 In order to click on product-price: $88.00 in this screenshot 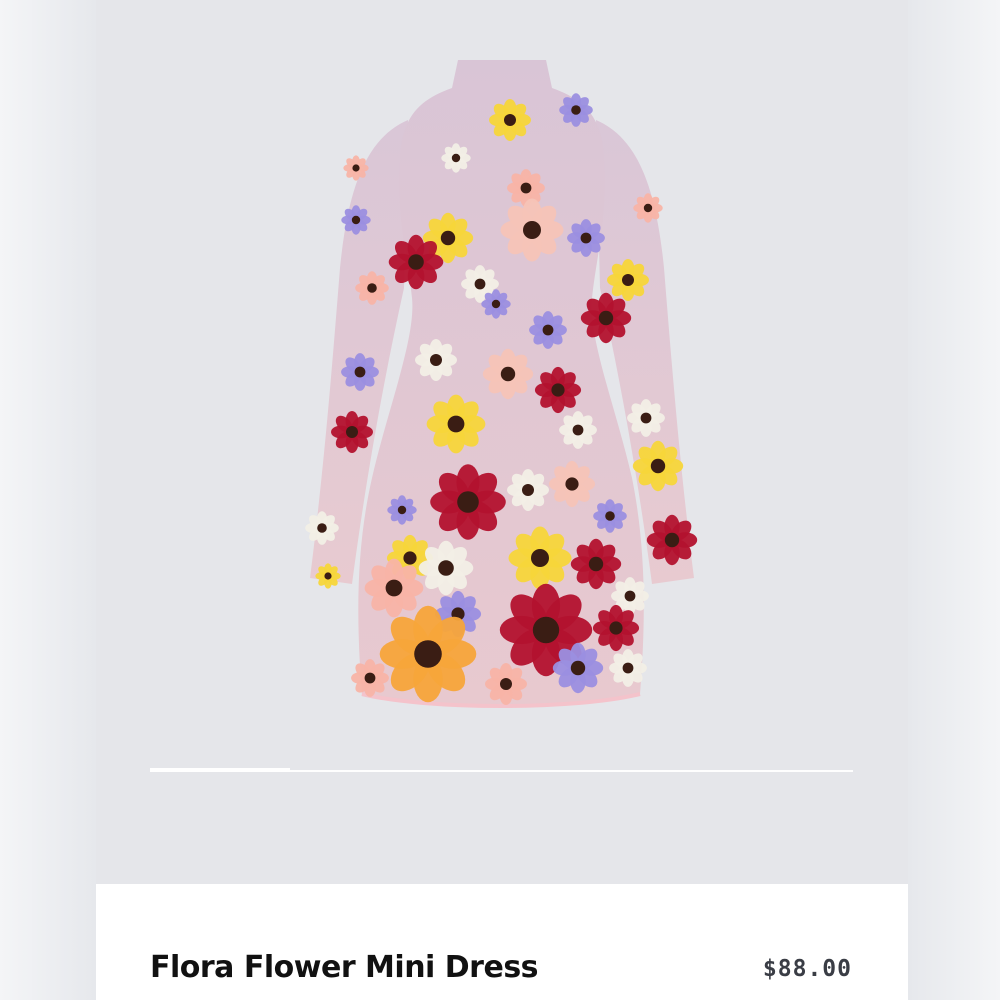, I will do `click(807, 969)`.